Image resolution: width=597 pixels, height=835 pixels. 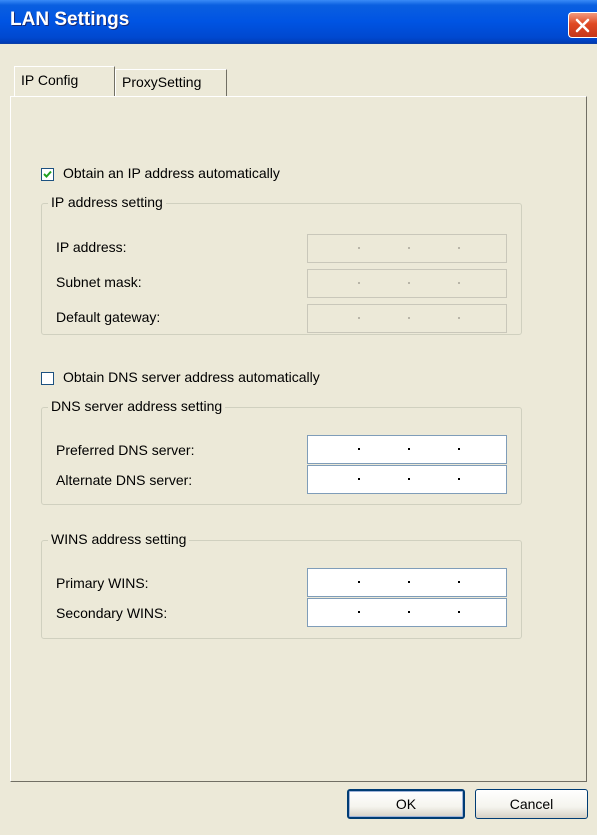 What do you see at coordinates (99, 282) in the screenshot?
I see `subnet-mask-label: Subnet mask:` at bounding box center [99, 282].